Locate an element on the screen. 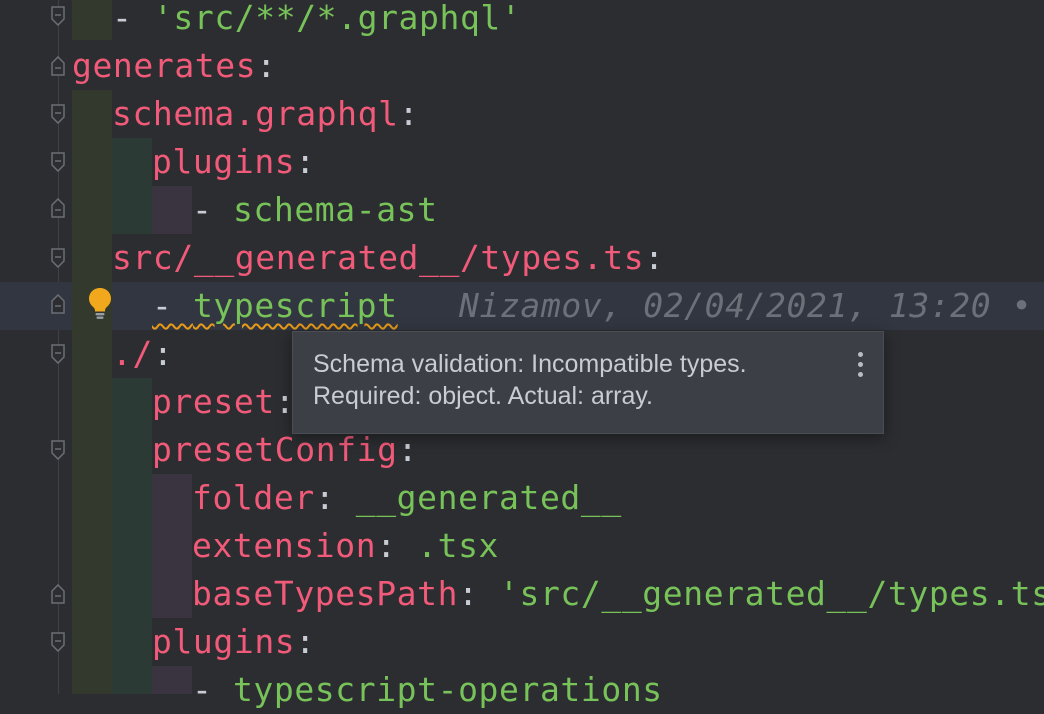  indent-guide-level-3-c is located at coordinates (172, 680).